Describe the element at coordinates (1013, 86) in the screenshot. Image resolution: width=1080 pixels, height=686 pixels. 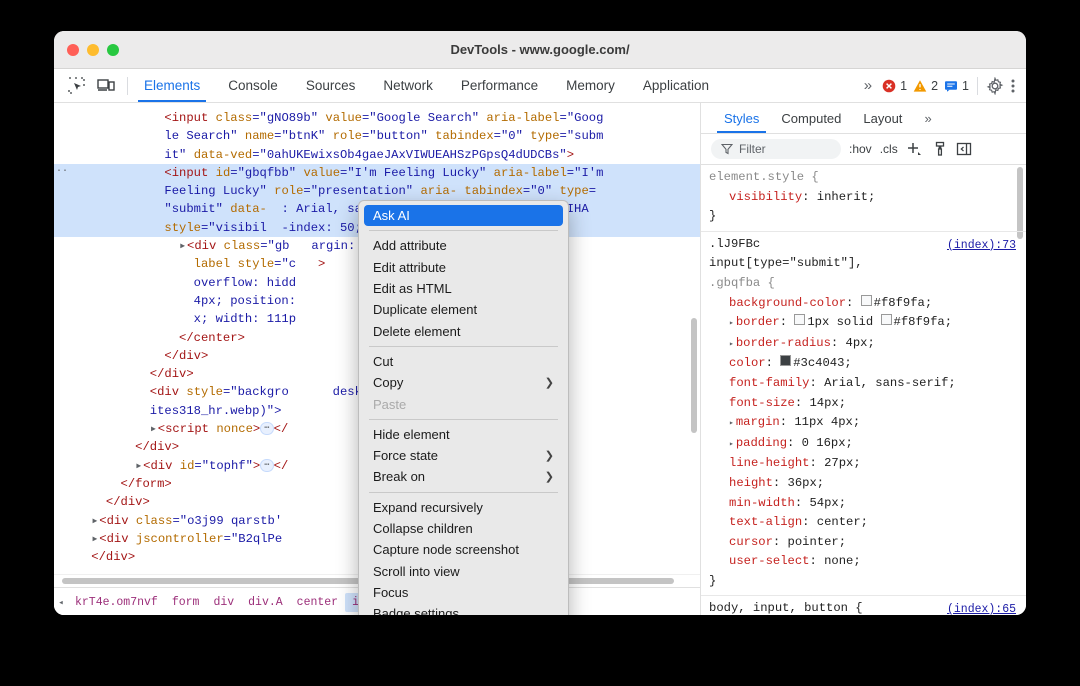
I see `more-options-icon` at that location.